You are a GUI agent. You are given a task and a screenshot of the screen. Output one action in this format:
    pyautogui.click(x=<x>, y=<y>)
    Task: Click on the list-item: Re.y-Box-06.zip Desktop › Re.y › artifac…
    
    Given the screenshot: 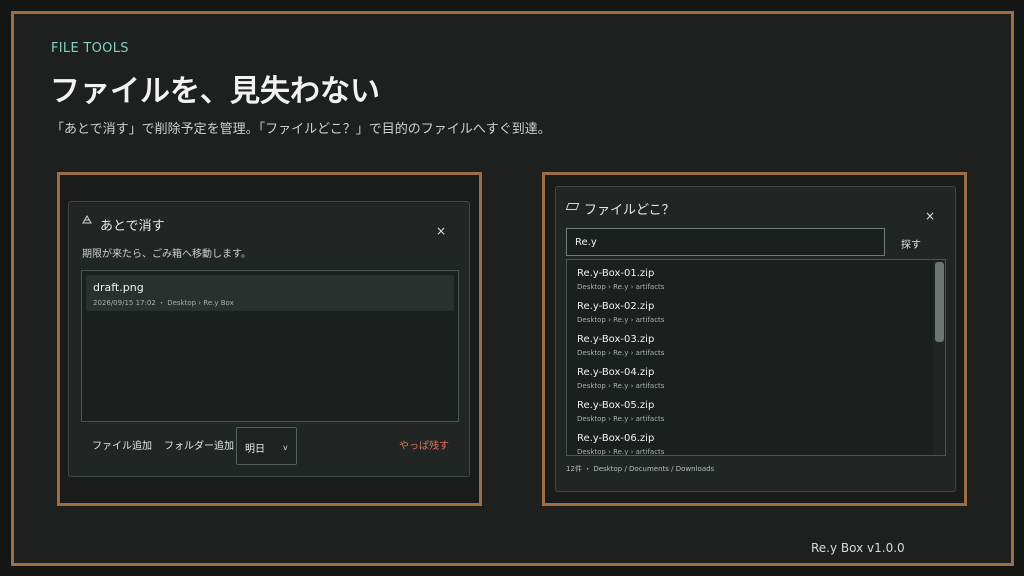 What is the action you would take?
    pyautogui.click(x=747, y=444)
    